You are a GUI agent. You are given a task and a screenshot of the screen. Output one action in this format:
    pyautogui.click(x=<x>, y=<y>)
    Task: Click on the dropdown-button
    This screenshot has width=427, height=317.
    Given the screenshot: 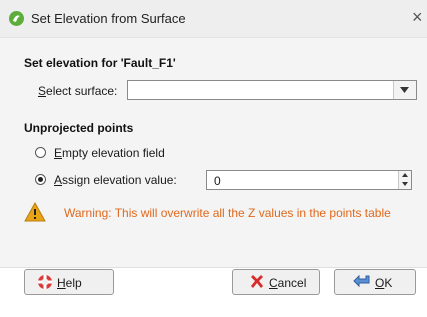 What is the action you would take?
    pyautogui.click(x=404, y=90)
    